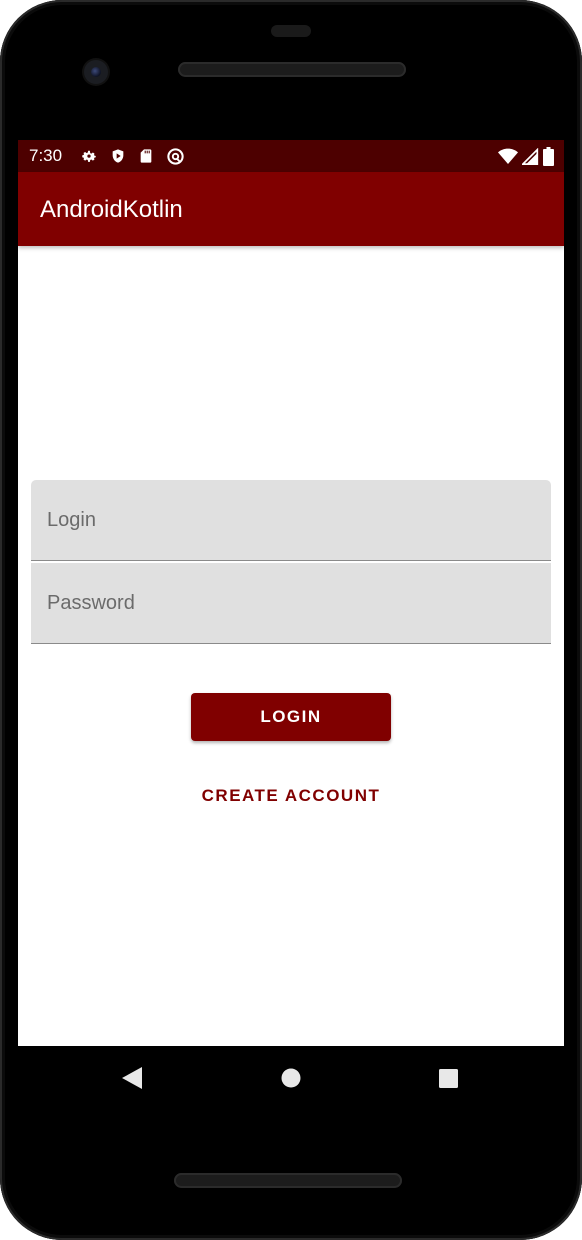 The image size is (582, 1240). I want to click on top-sensor, so click(291, 31).